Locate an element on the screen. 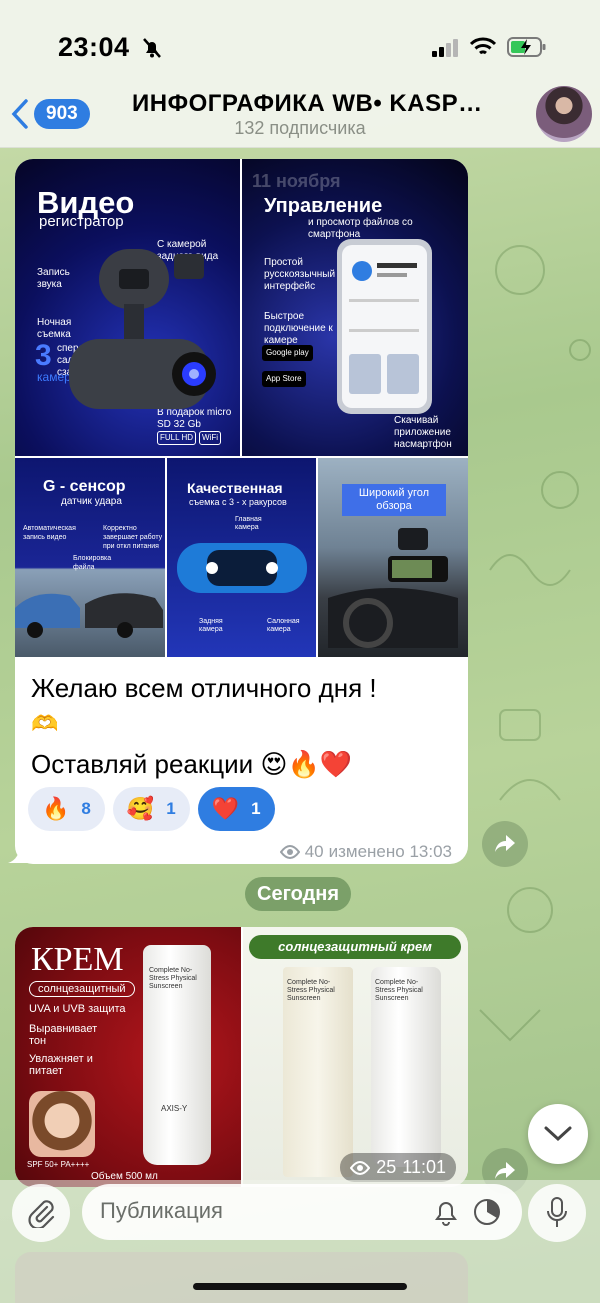 The image size is (600, 1303). image-title: Широкий угол обзора is located at coordinates (394, 500).